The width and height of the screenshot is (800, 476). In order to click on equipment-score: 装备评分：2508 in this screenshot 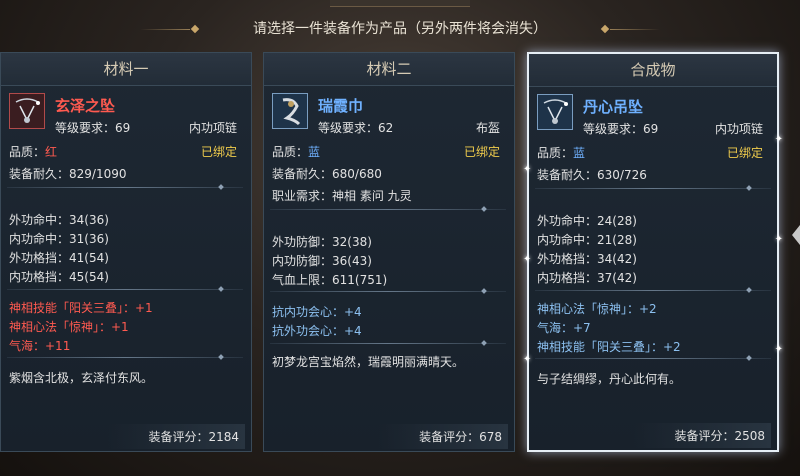, I will do `click(702, 435)`.